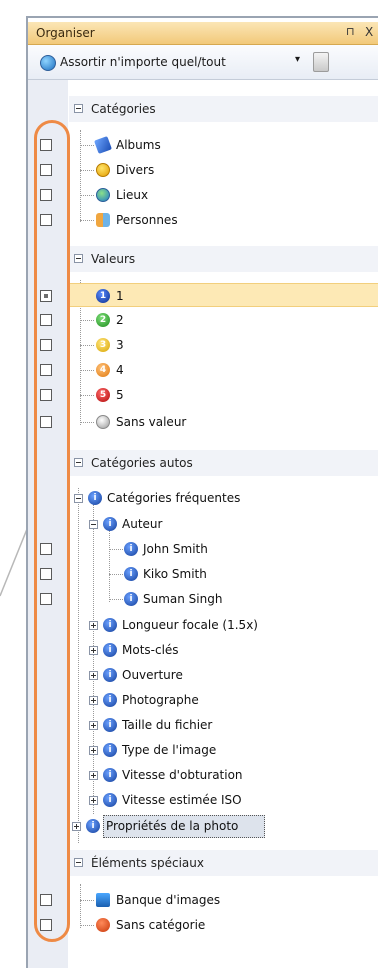 Image resolution: width=378 pixels, height=968 pixels. I want to click on tree-item-label: 5, so click(120, 395).